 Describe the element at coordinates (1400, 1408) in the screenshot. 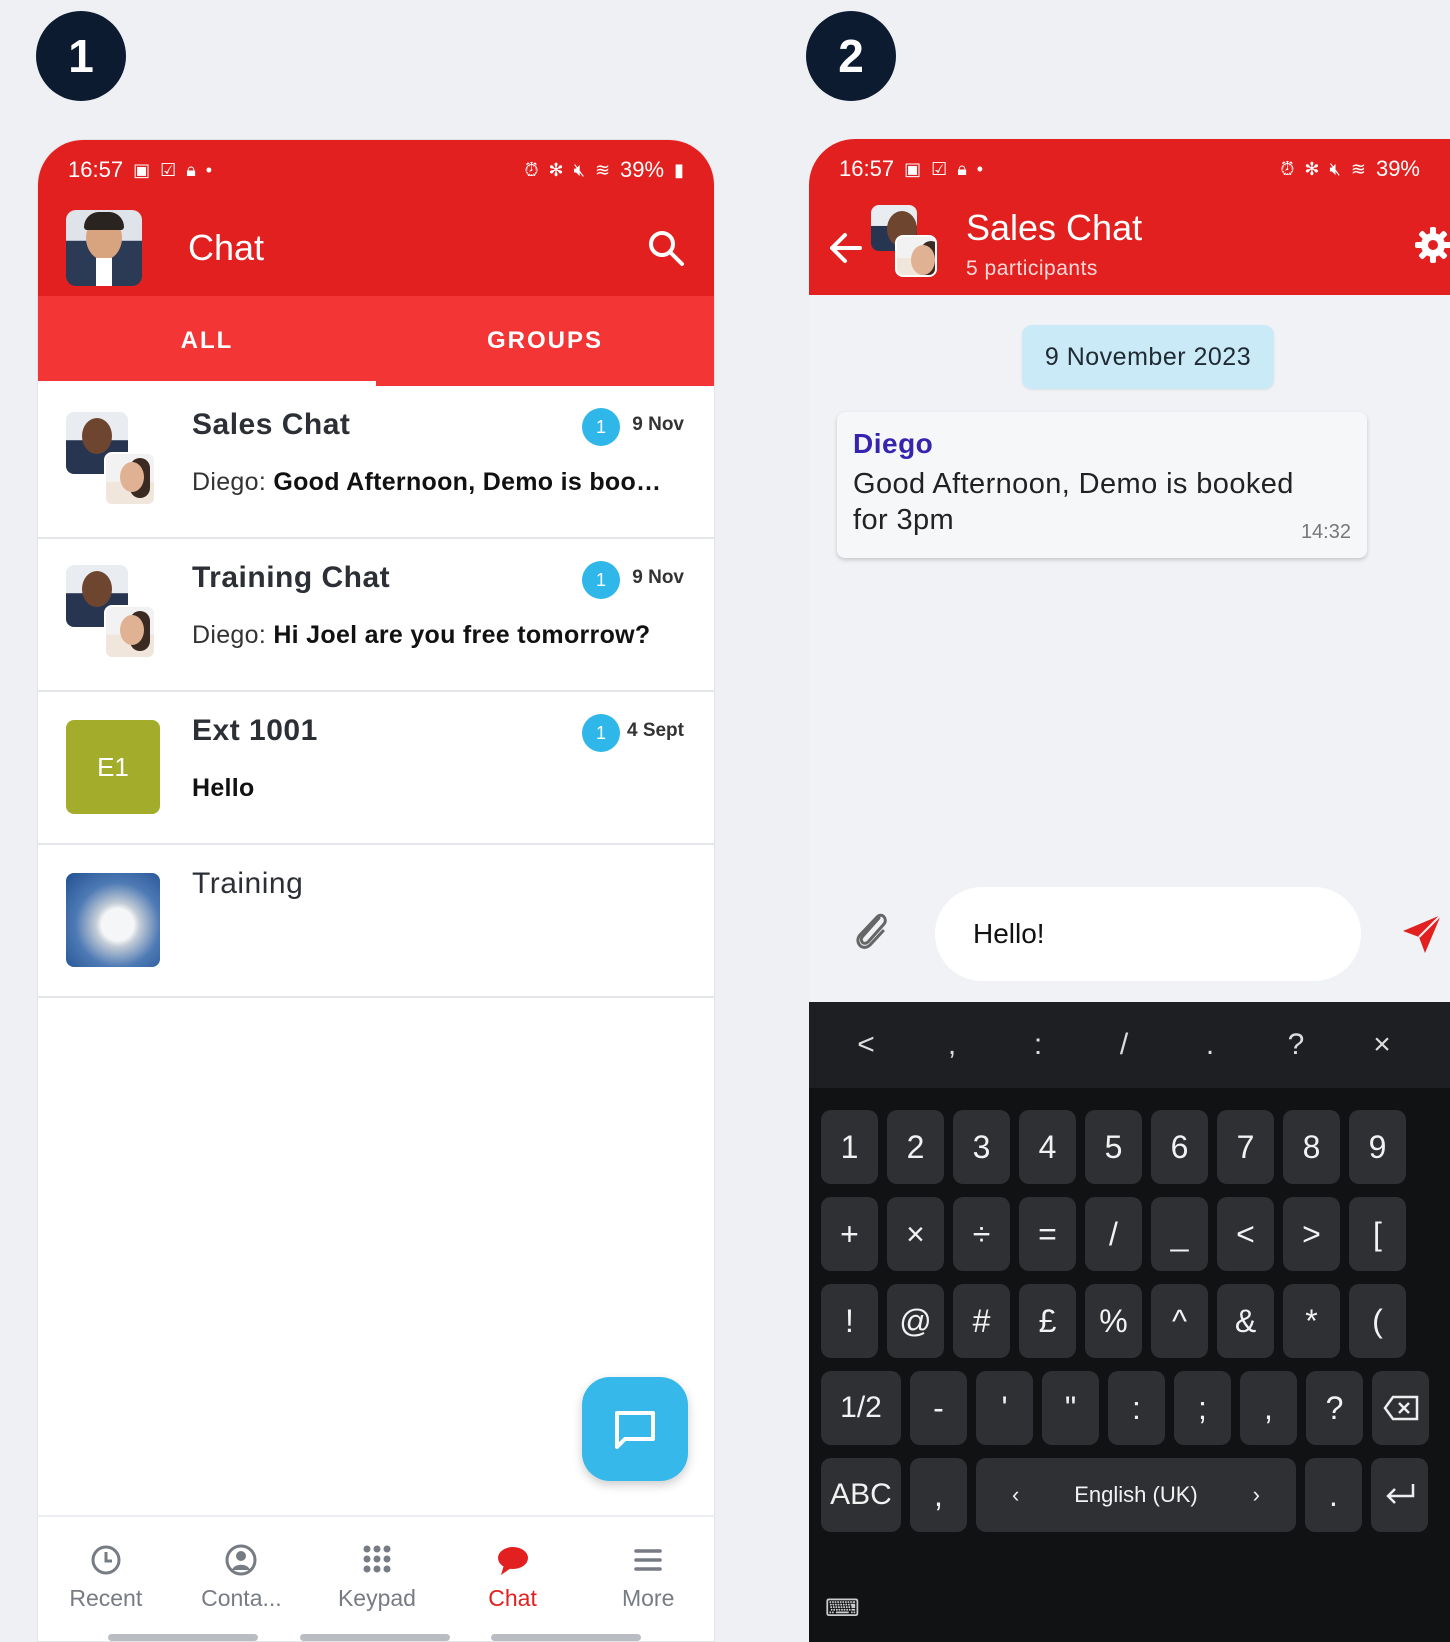

I see `backspace-key` at that location.